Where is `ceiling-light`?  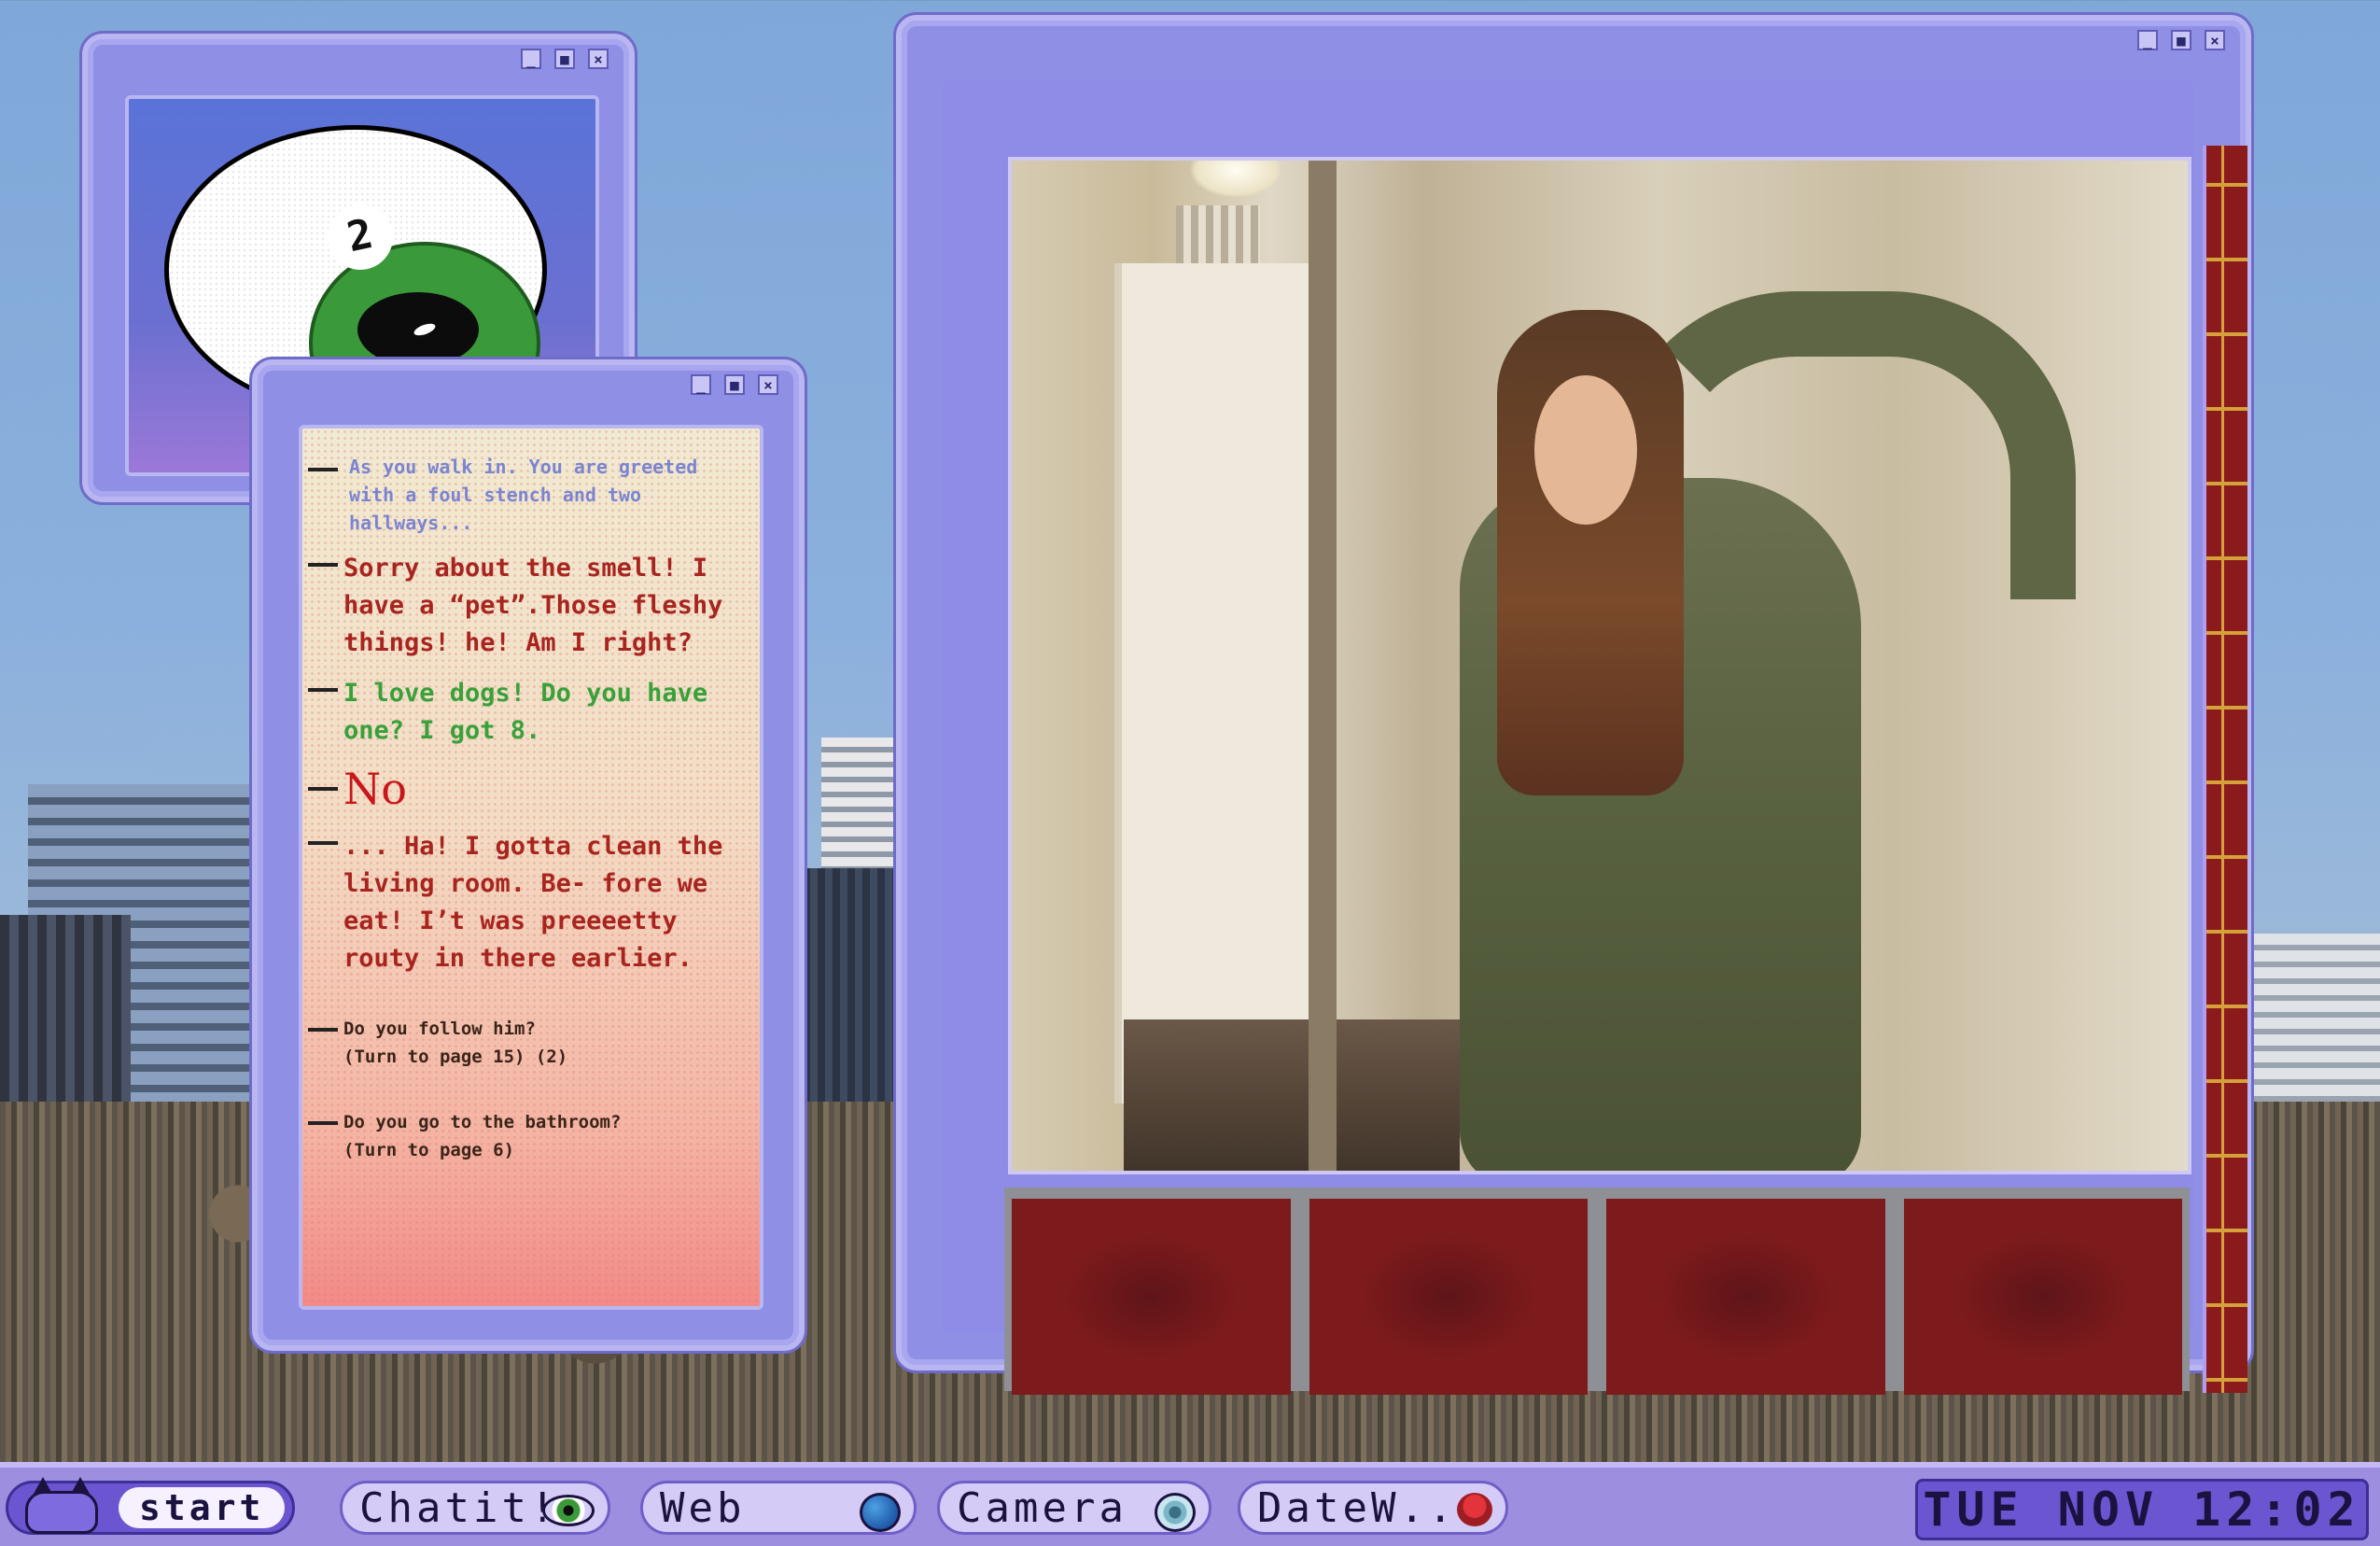
ceiling-light is located at coordinates (1235, 180).